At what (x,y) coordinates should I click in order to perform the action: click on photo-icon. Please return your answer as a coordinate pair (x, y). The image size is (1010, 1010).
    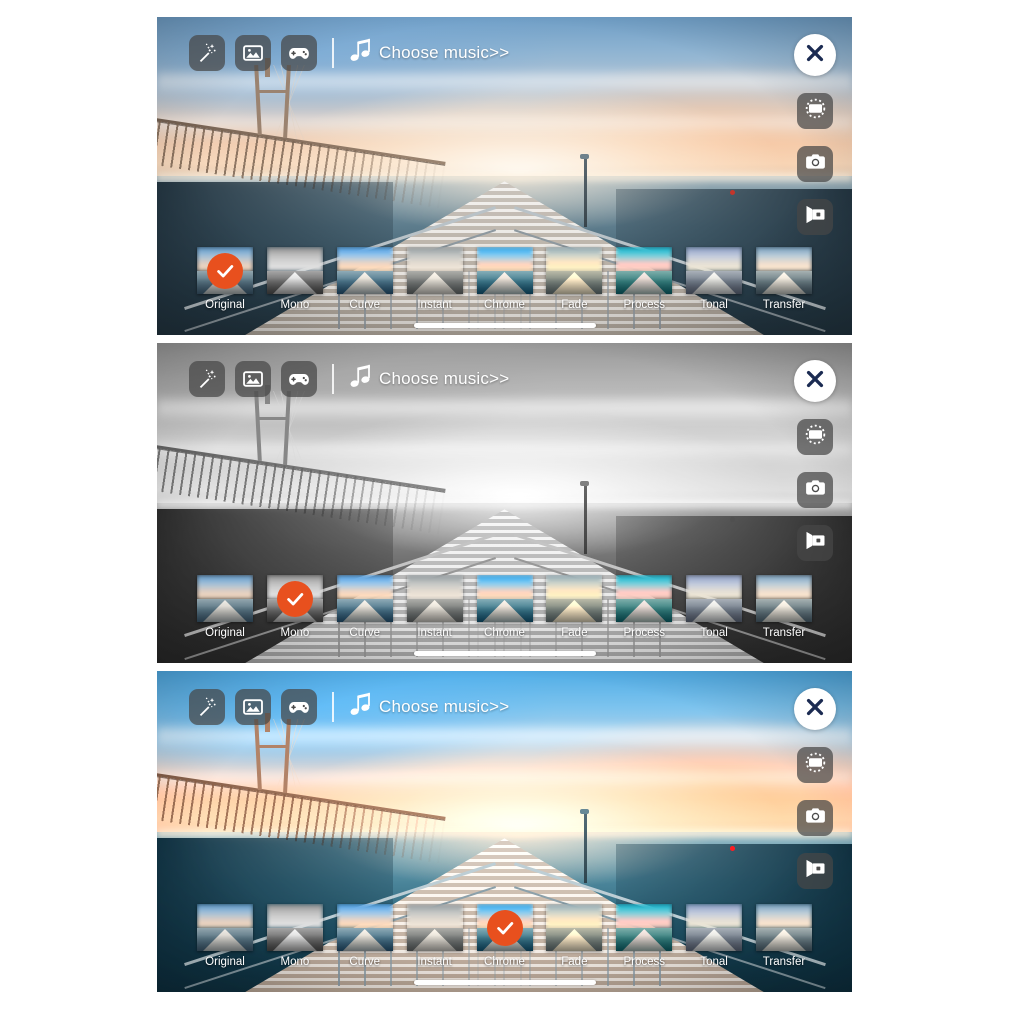
    Looking at the image, I should click on (253, 707).